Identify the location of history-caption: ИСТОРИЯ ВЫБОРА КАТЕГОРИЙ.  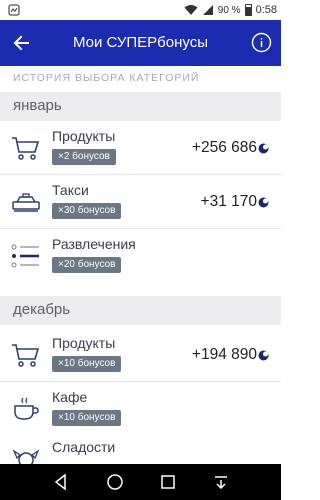
(106, 78).